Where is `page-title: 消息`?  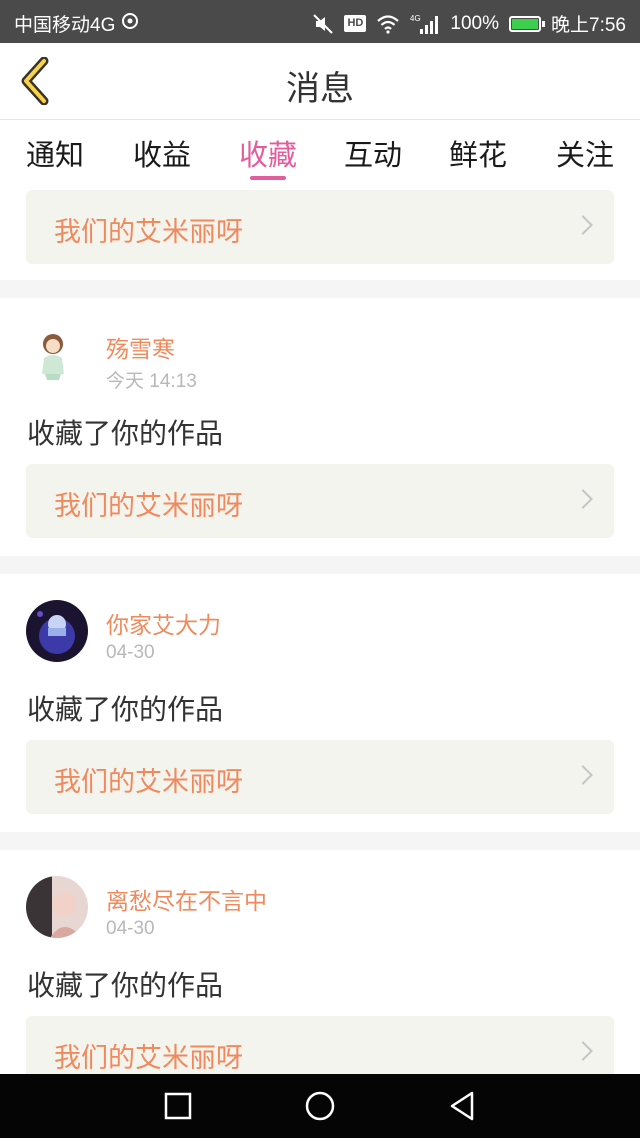 page-title: 消息 is located at coordinates (320, 89).